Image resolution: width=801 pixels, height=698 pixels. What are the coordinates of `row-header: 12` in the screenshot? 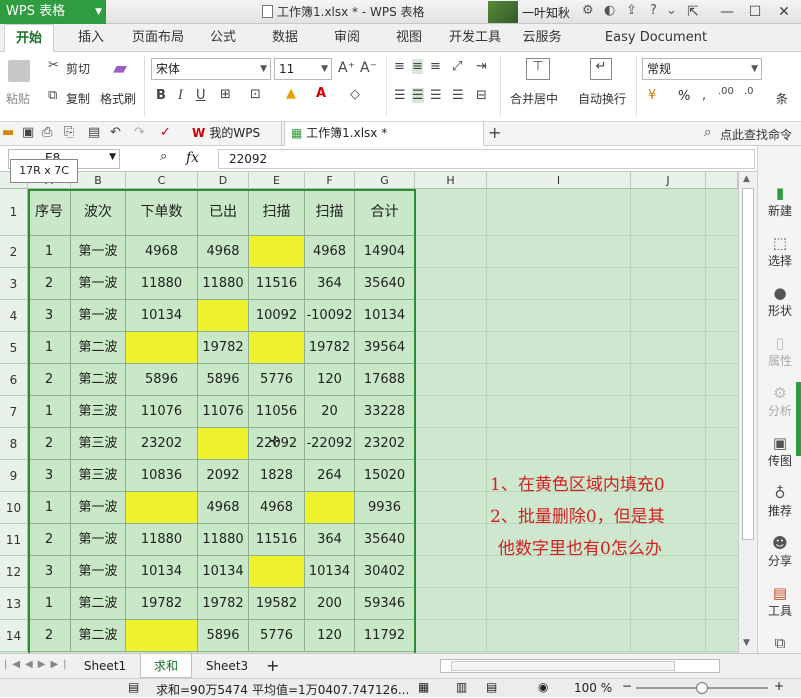 It's located at (14, 572).